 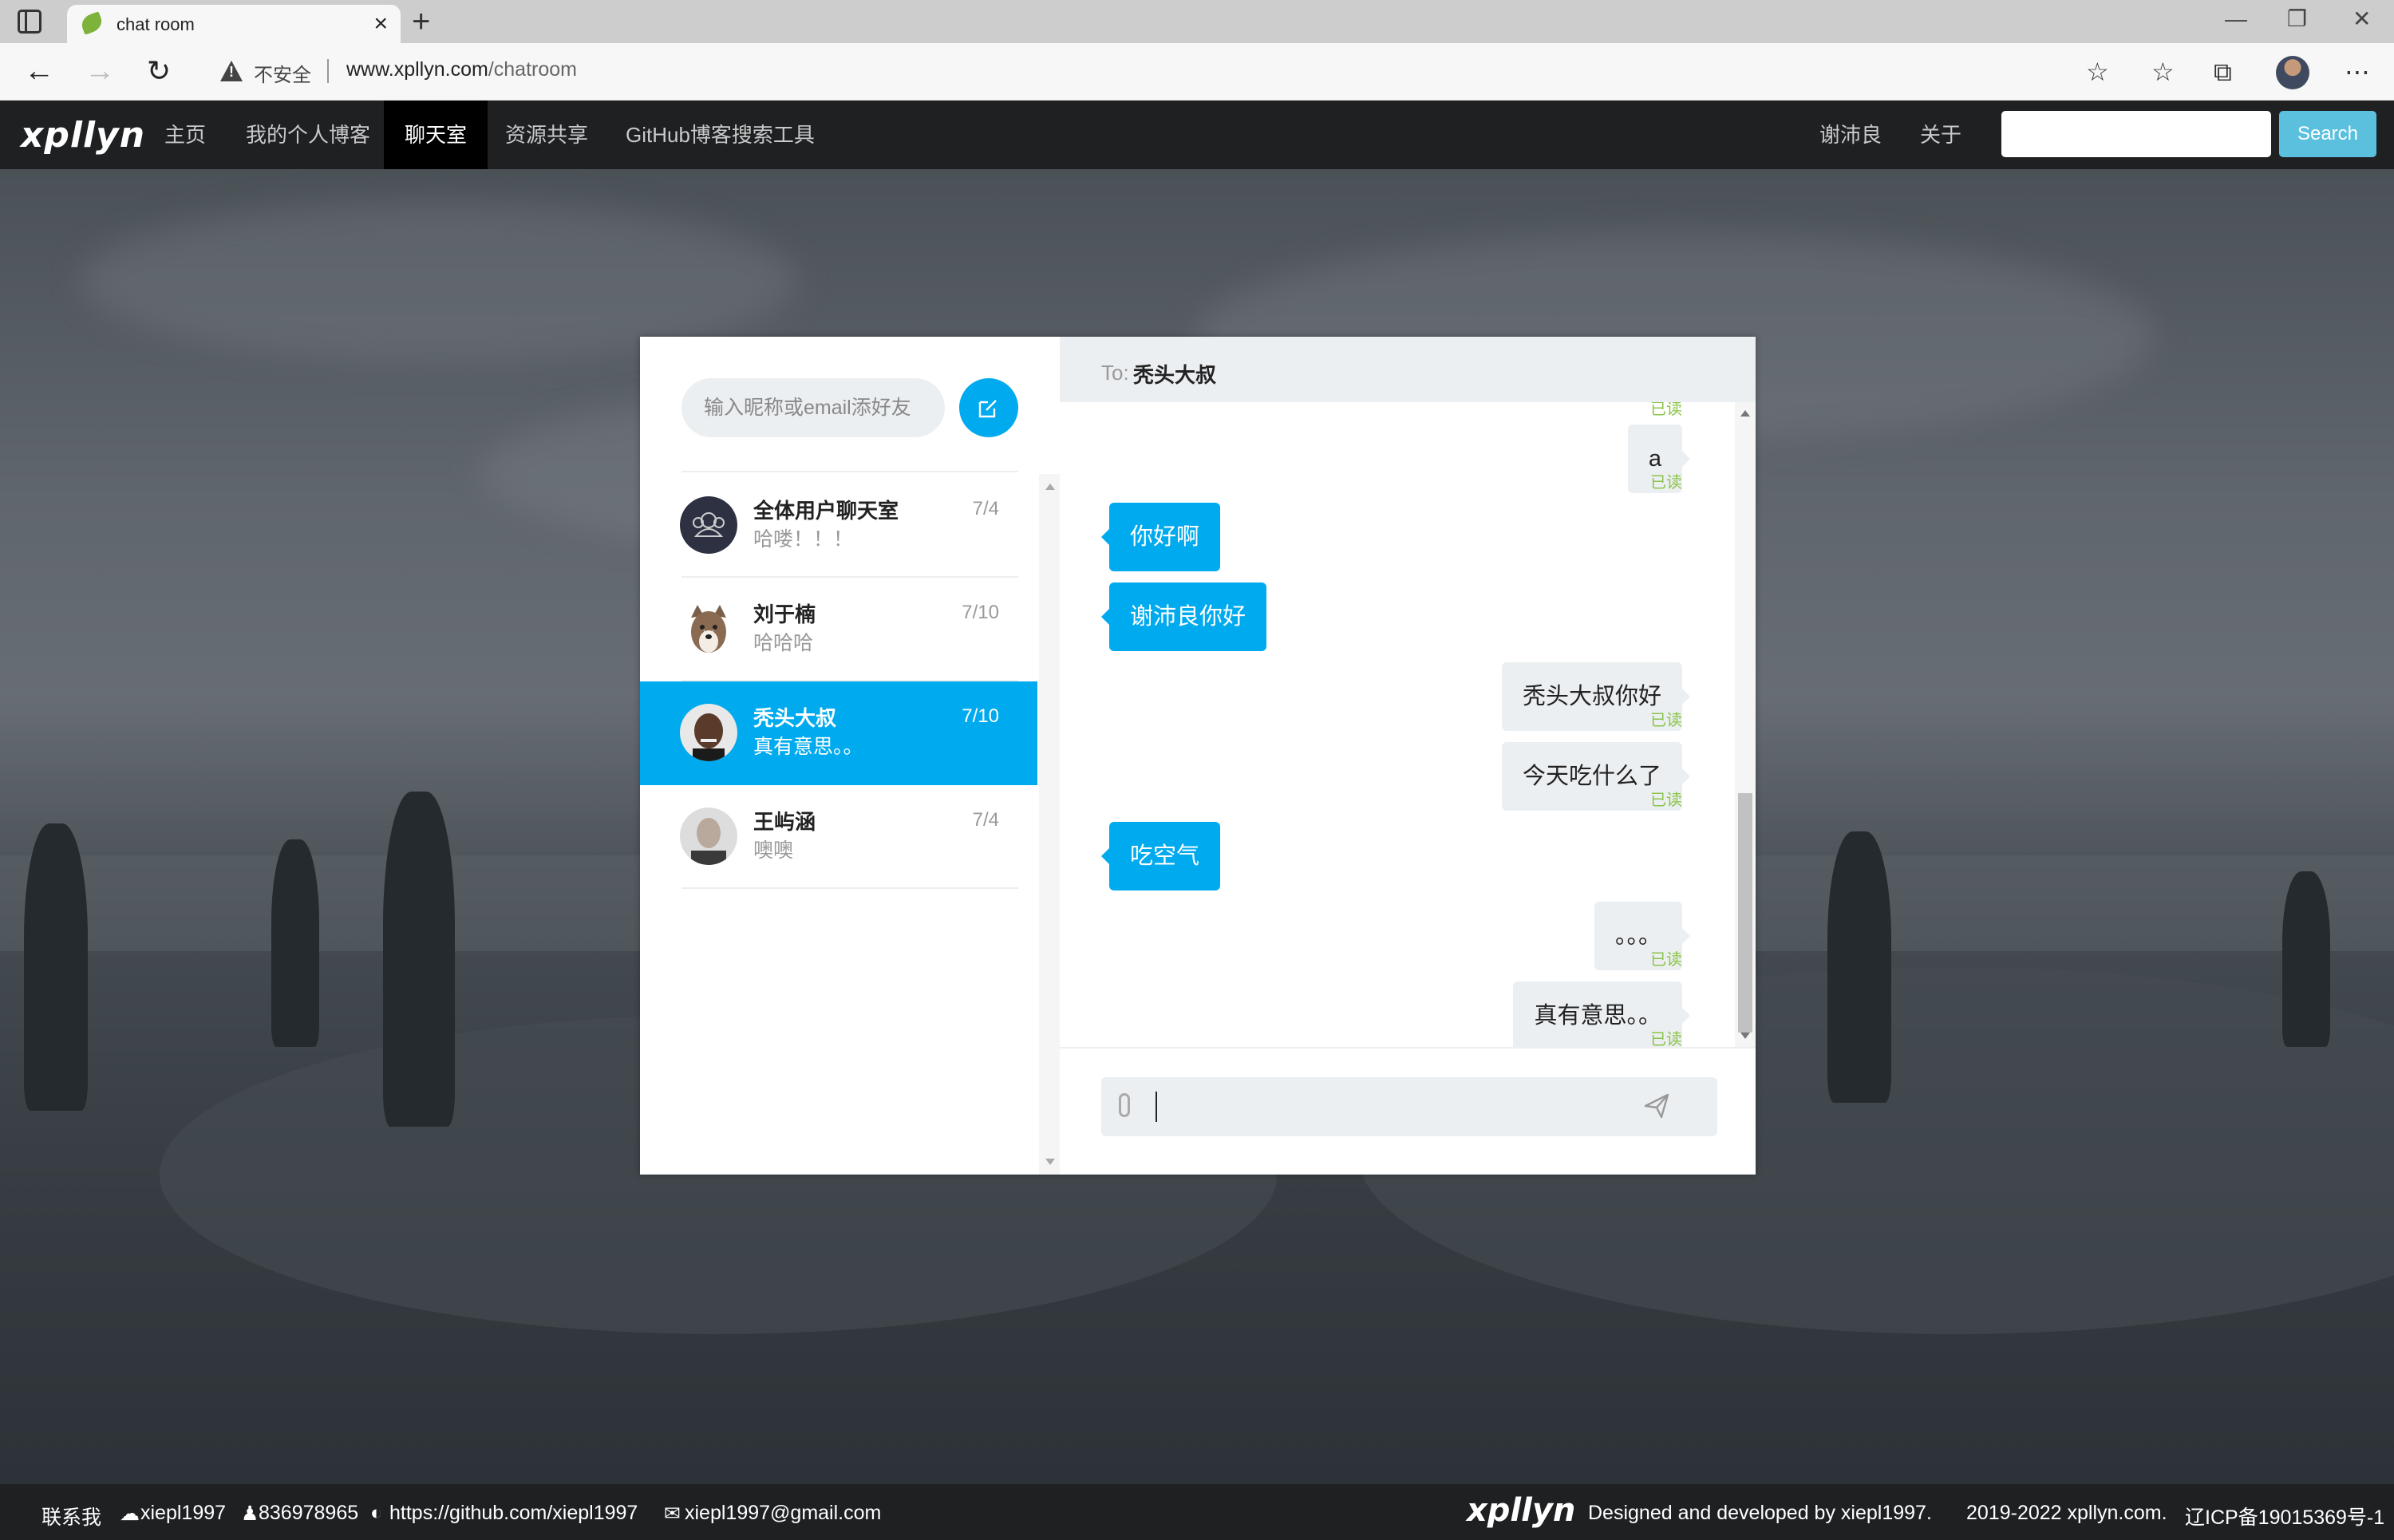 I want to click on wechat-icon: ☁, so click(x=130, y=1513).